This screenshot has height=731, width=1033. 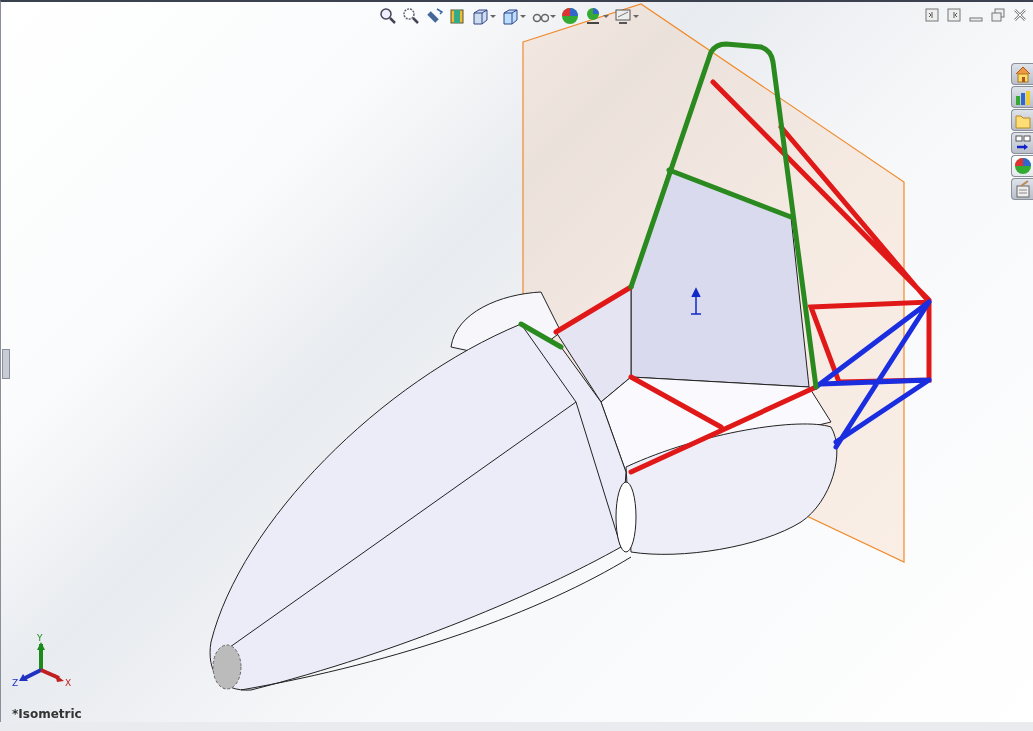 I want to click on panel-handle, so click(x=6, y=364).